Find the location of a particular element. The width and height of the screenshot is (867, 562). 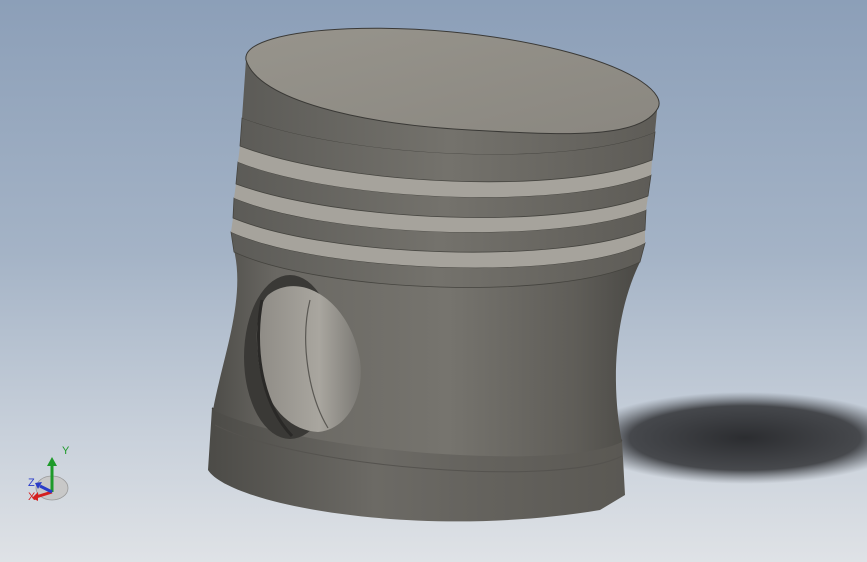

triad-y-label: Y is located at coordinates (66, 451).